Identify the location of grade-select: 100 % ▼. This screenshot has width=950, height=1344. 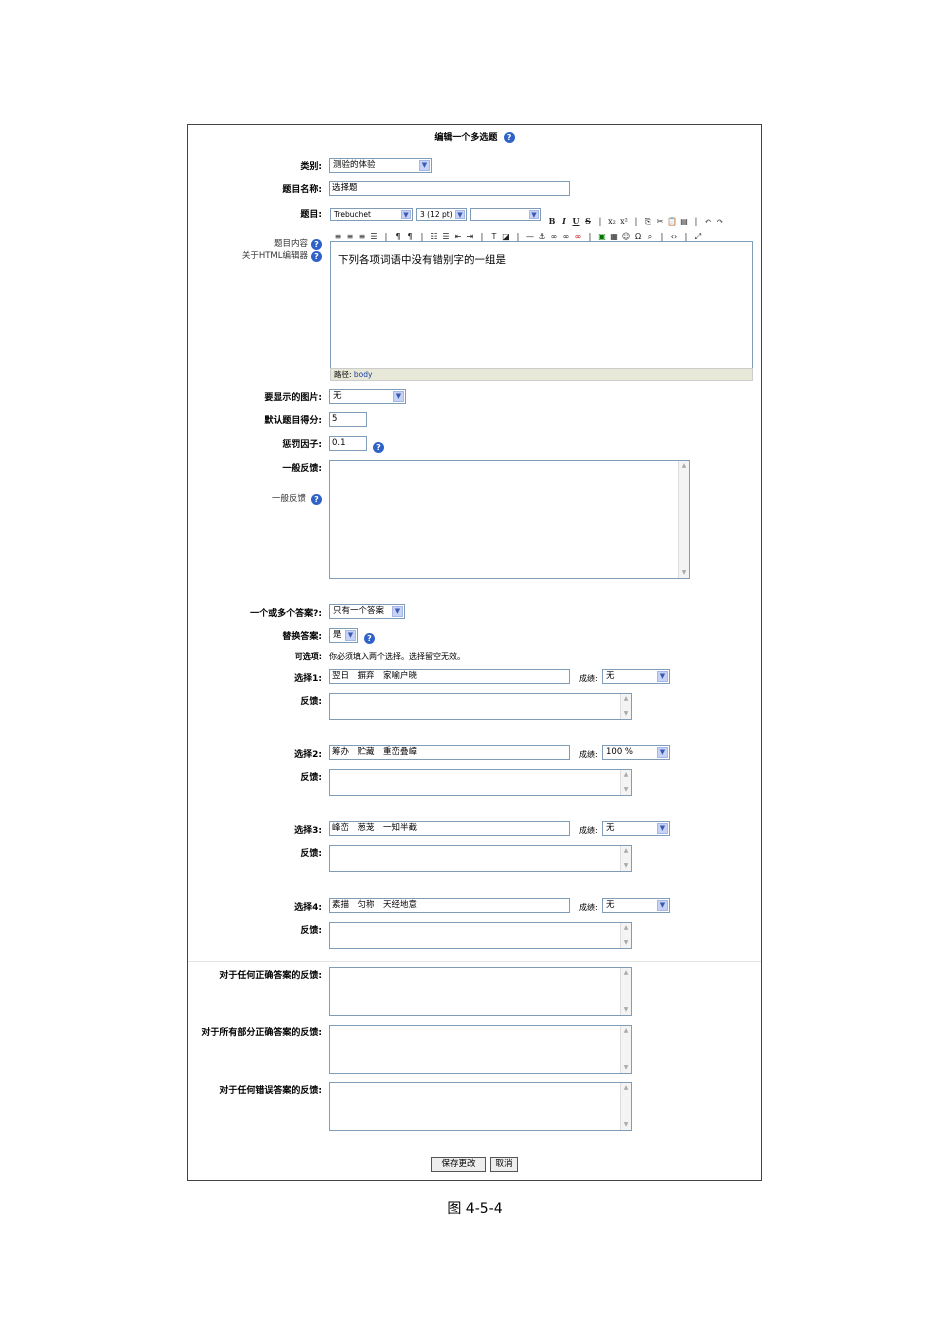
(636, 752).